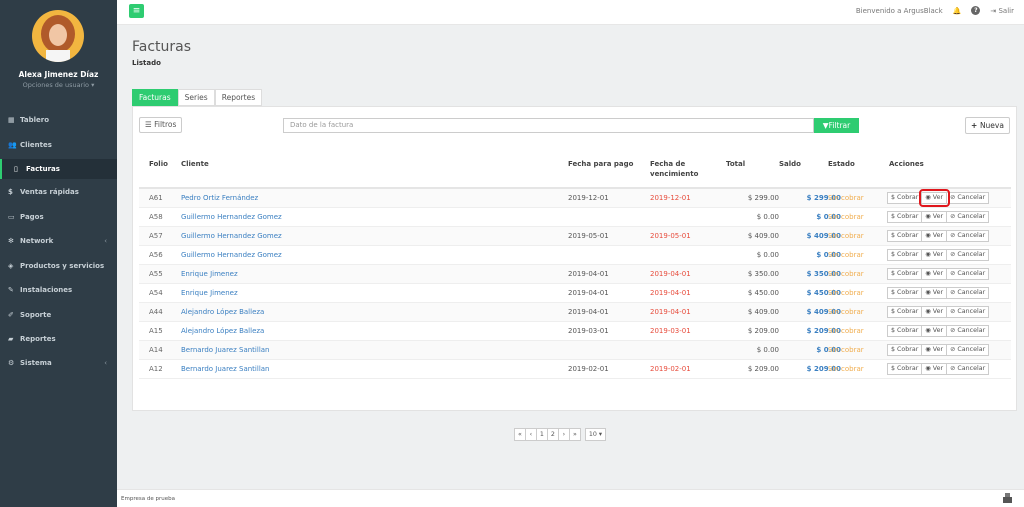 The image size is (1024, 507). Describe the element at coordinates (548, 125) in the screenshot. I see `search-input: Dato de la factura` at that location.